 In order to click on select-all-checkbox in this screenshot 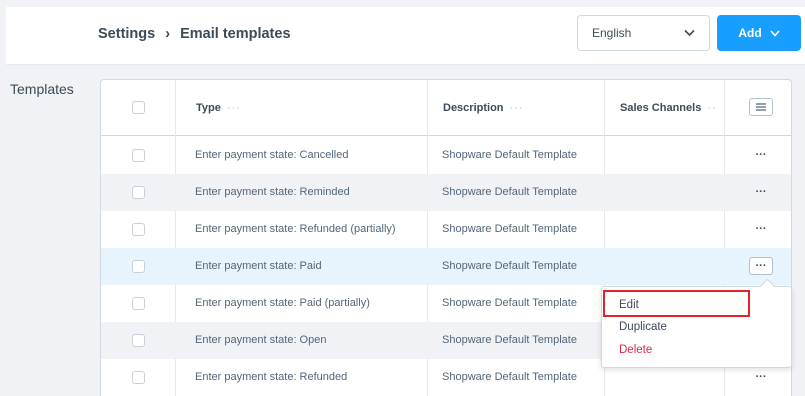, I will do `click(138, 107)`.